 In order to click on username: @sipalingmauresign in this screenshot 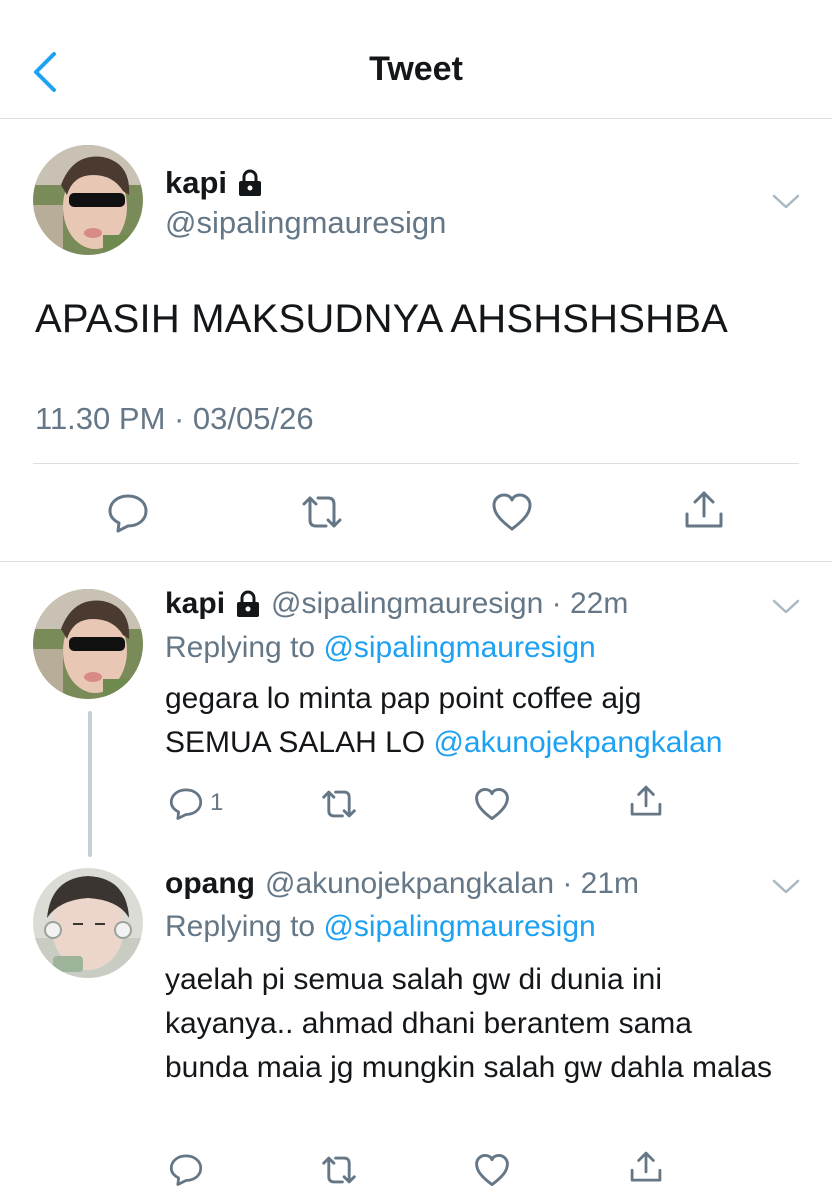, I will do `click(305, 223)`.